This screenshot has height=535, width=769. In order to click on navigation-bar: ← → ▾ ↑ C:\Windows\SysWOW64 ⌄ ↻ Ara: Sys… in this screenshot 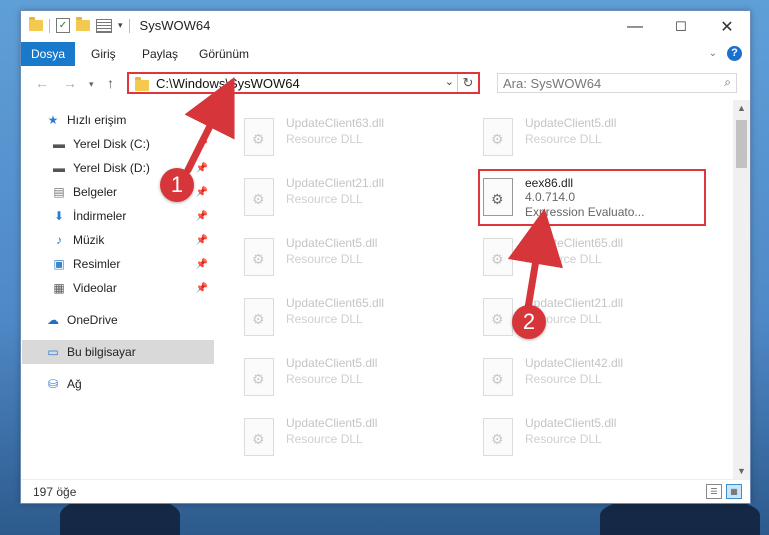, I will do `click(385, 83)`.